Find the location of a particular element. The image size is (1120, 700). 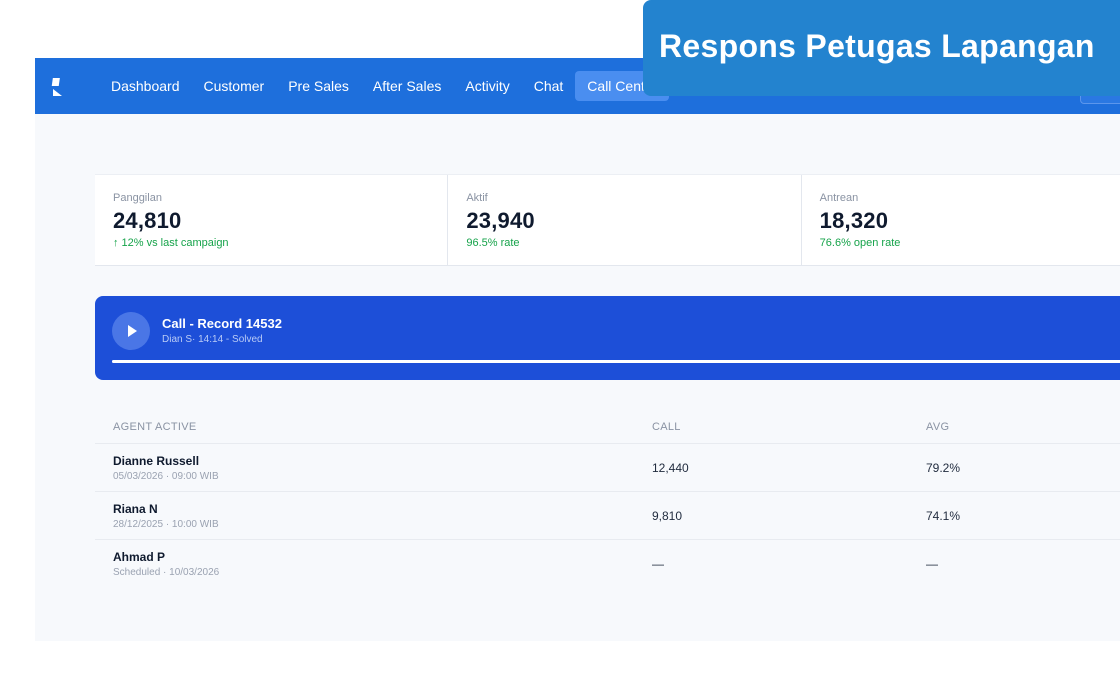

header-avg: AVG is located at coordinates (938, 426).